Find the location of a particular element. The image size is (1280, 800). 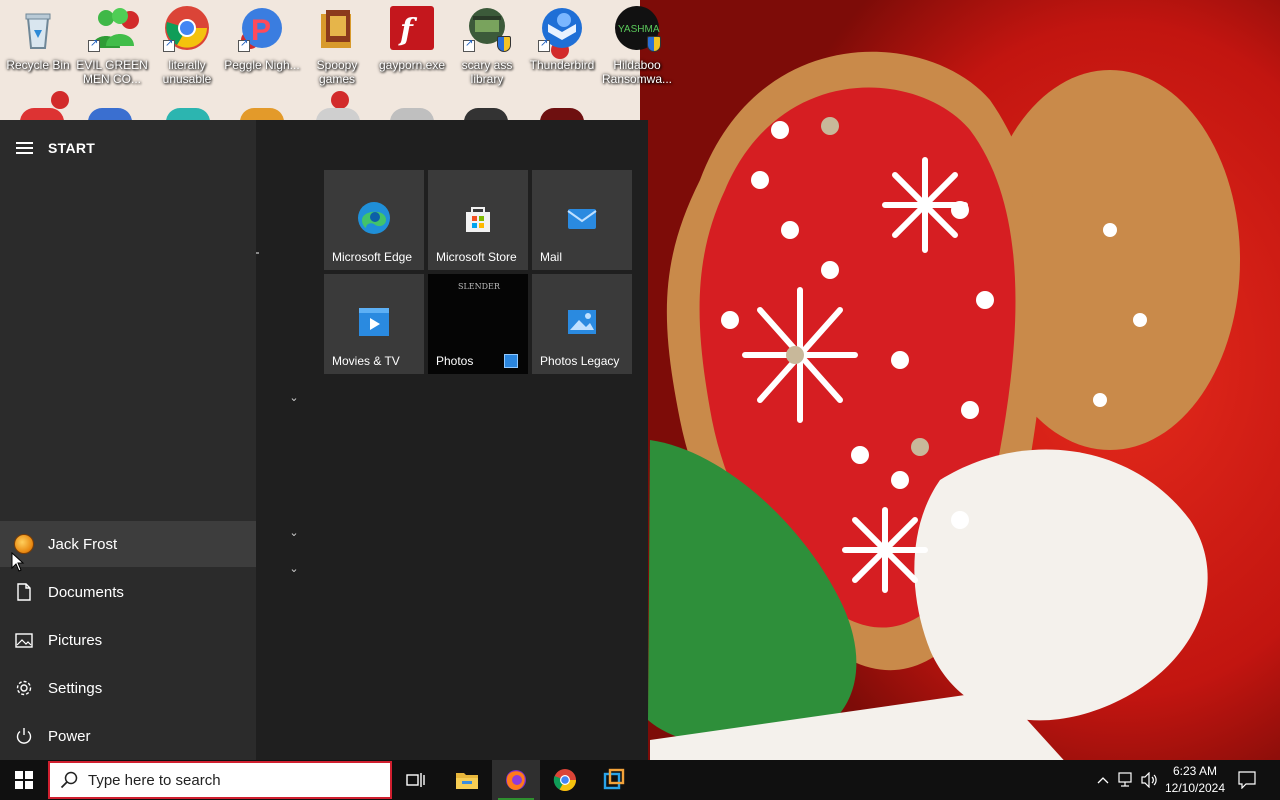

desktop-icon-label: literally unusable is located at coordinates (187, 72).